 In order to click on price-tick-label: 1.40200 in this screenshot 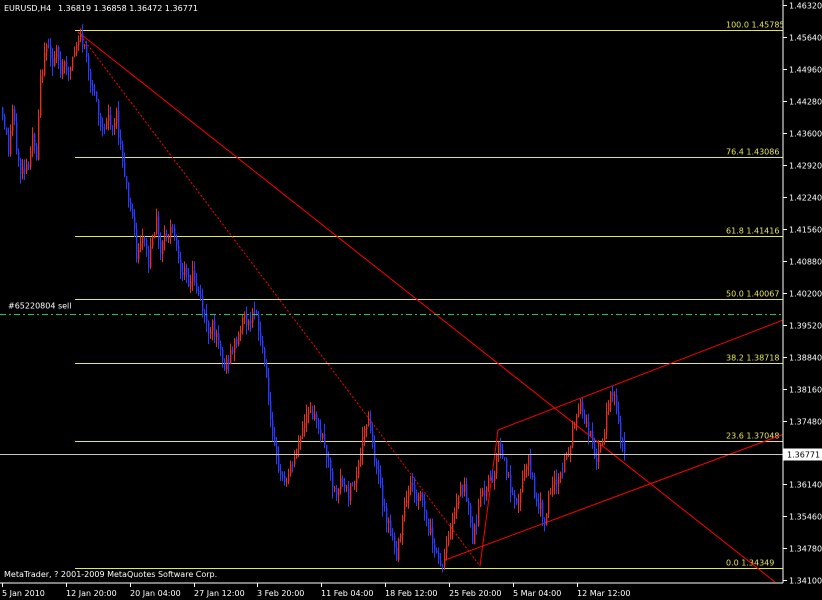, I will do `click(805, 294)`.